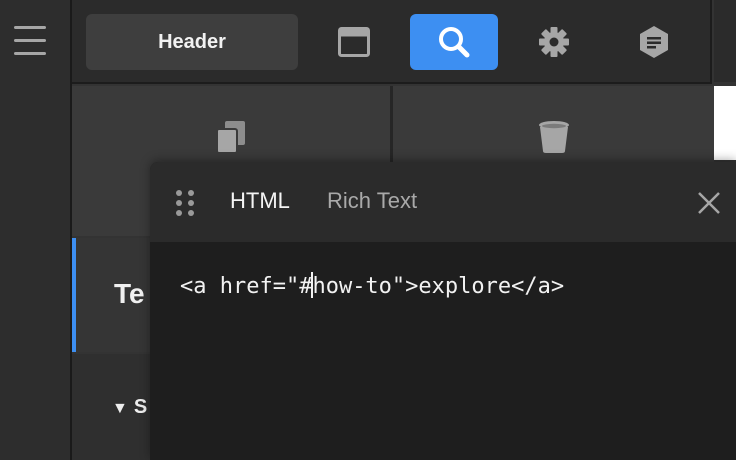 The width and height of the screenshot is (736, 460). I want to click on layer-item-section-label: ▼ S, so click(130, 407).